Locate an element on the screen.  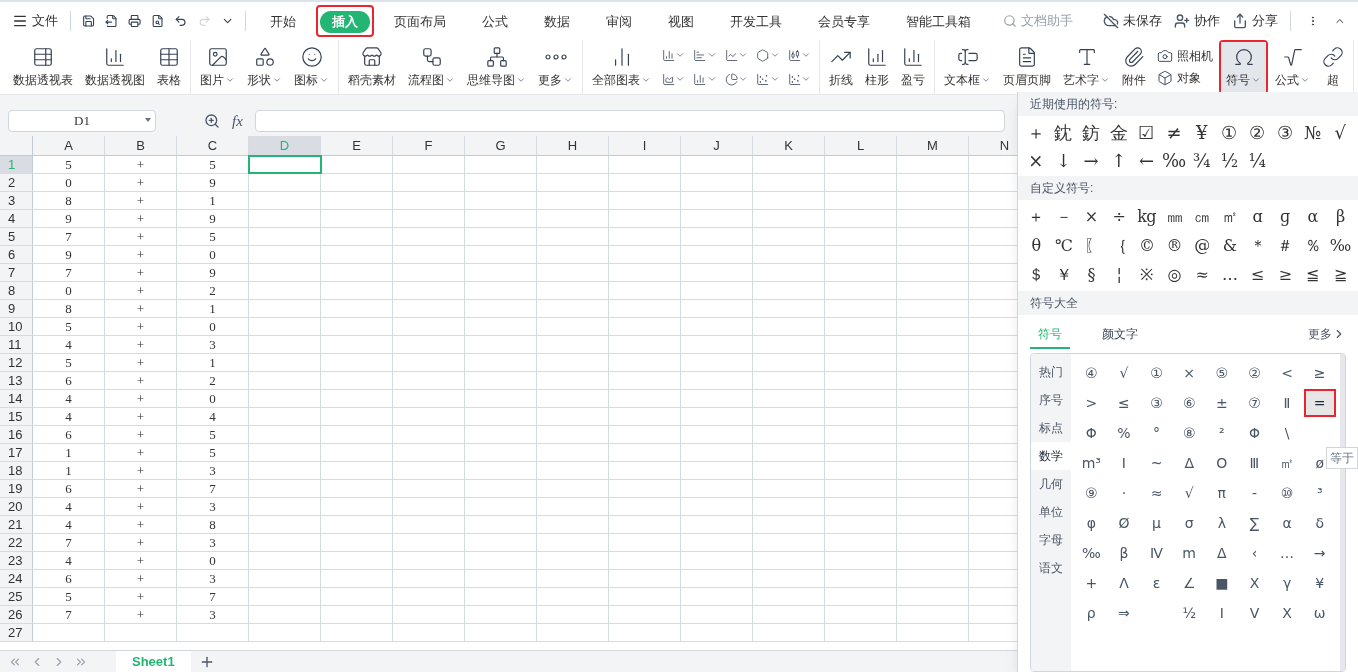
section-title: 近期使用的符号: is located at coordinates (1188, 104).